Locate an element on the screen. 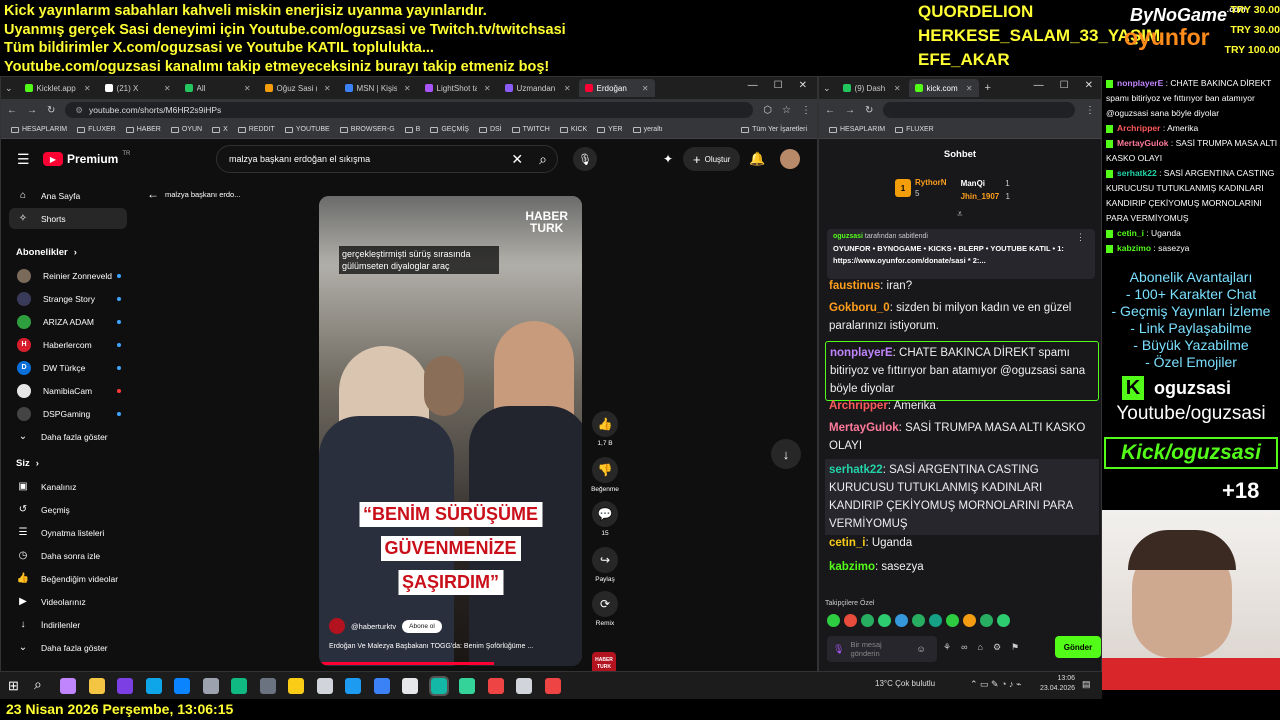  extension-icon: ⬡ is located at coordinates (767, 110).